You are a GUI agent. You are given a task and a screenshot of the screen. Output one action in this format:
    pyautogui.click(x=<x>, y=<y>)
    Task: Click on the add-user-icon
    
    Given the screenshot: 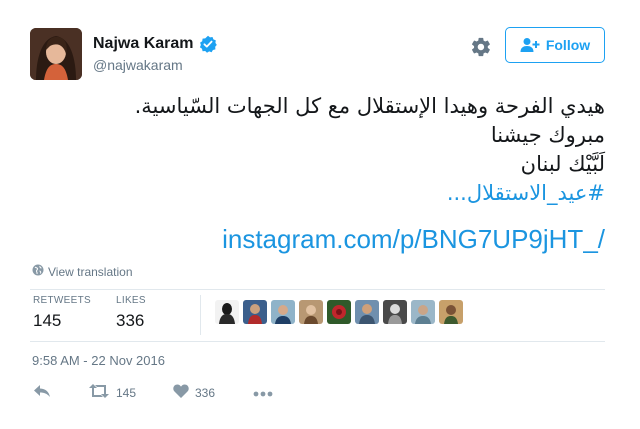 What is the action you would take?
    pyautogui.click(x=530, y=45)
    